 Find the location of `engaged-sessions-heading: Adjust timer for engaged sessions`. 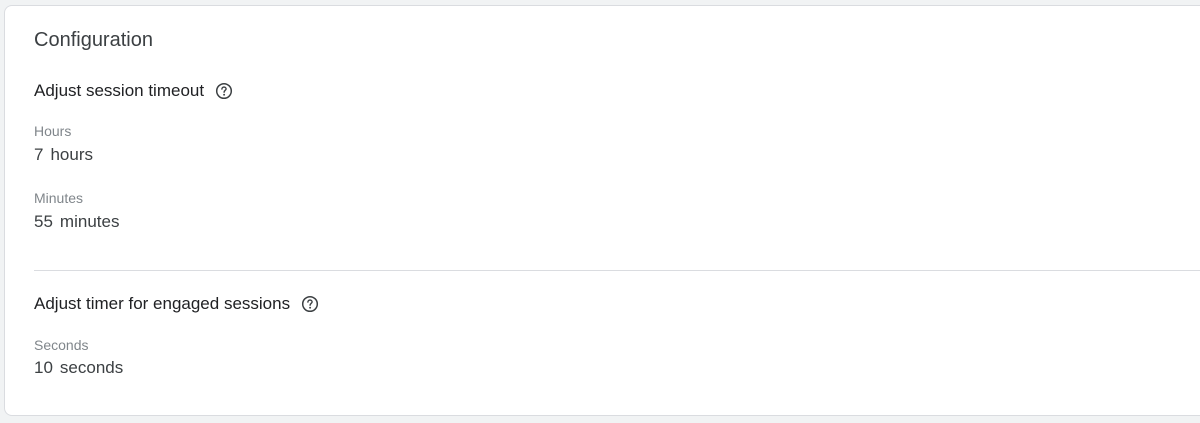

engaged-sessions-heading: Adjust timer for engaged sessions is located at coordinates (176, 304).